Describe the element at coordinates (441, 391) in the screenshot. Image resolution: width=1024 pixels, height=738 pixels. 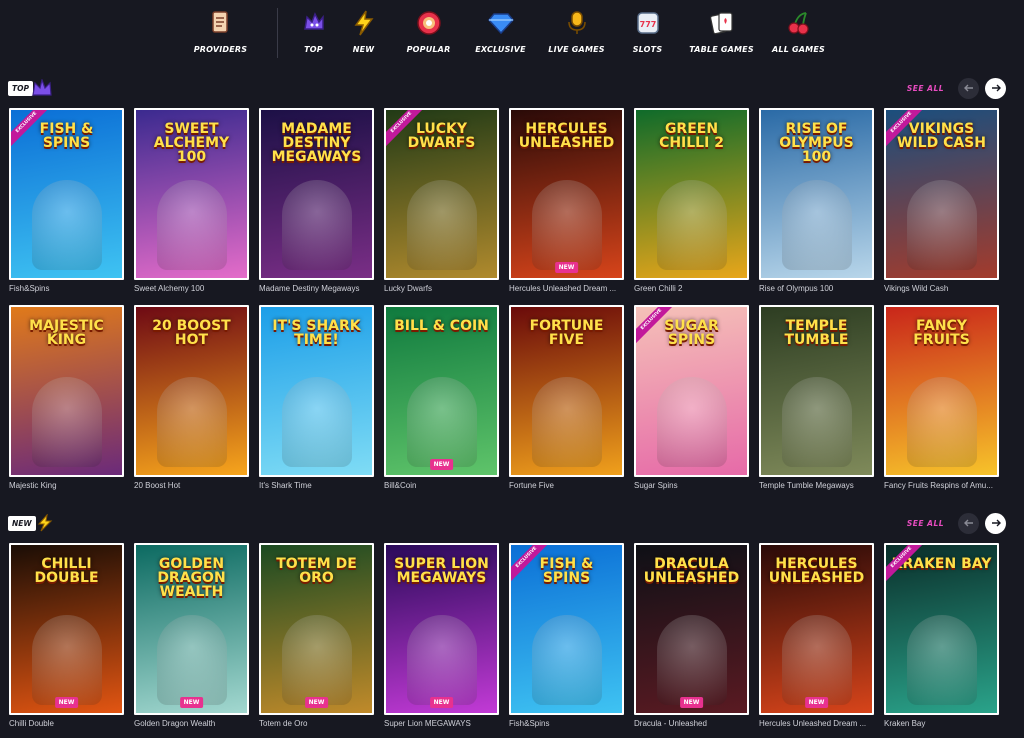
I see `game-thumbnail: BILL & COIN NEW` at that location.